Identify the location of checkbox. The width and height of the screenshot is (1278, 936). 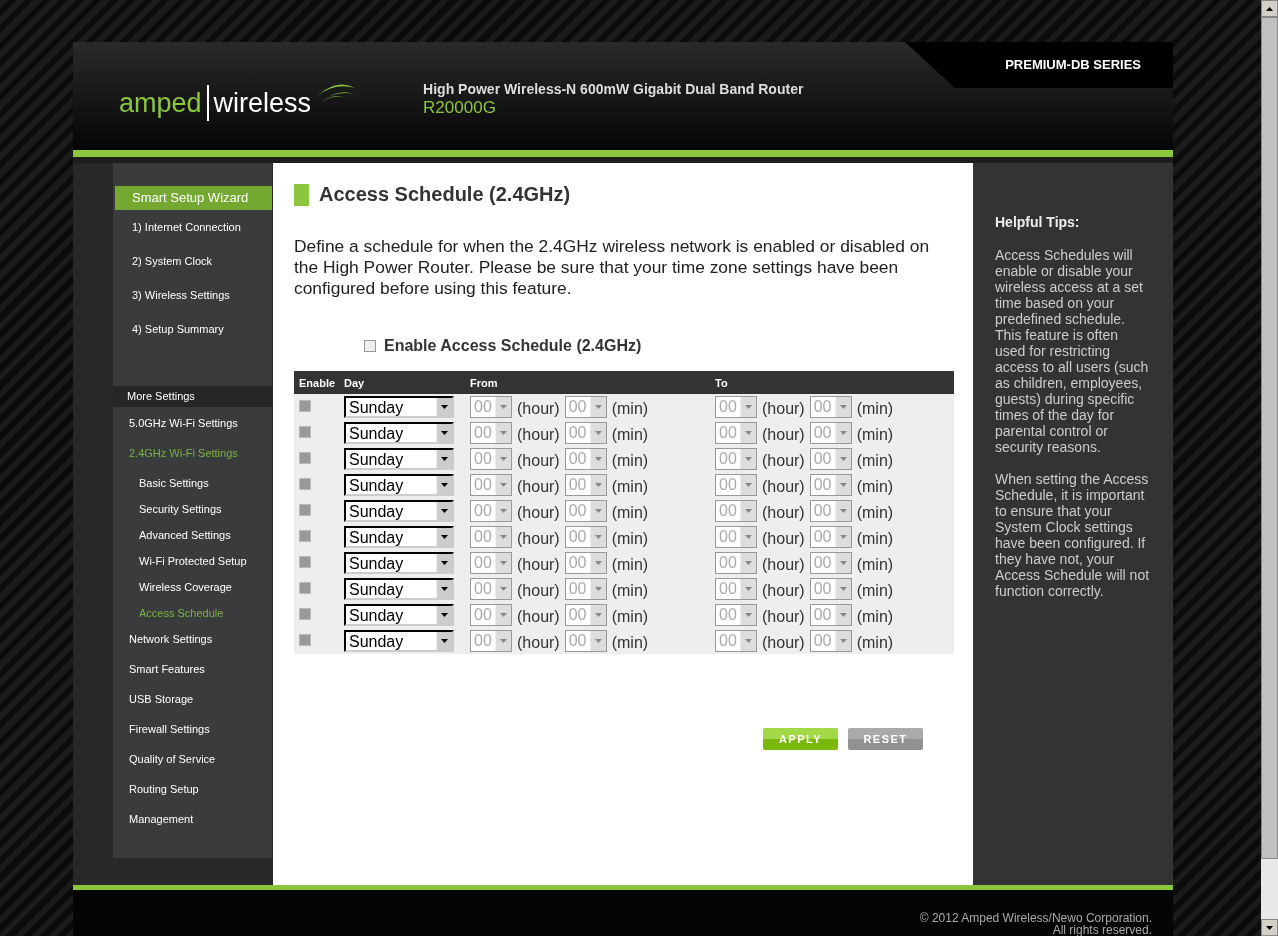
(370, 346).